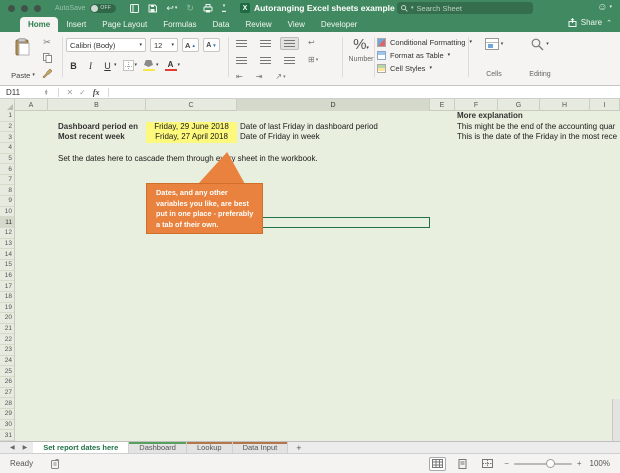 This screenshot has height=473, width=620. Describe the element at coordinates (296, 24) in the screenshot. I see `ribbon-tab-view: View` at that location.